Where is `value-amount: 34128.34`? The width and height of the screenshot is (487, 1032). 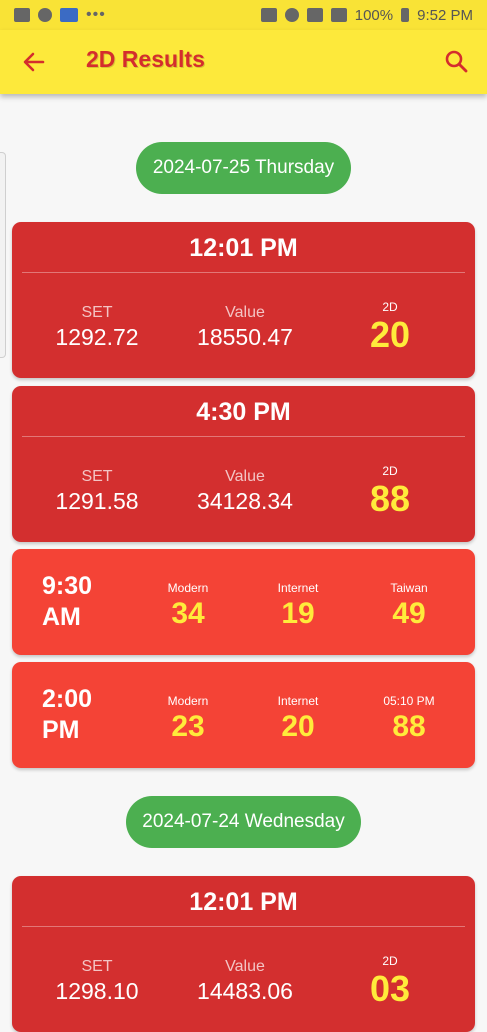
value-amount: 34128.34 is located at coordinates (245, 501).